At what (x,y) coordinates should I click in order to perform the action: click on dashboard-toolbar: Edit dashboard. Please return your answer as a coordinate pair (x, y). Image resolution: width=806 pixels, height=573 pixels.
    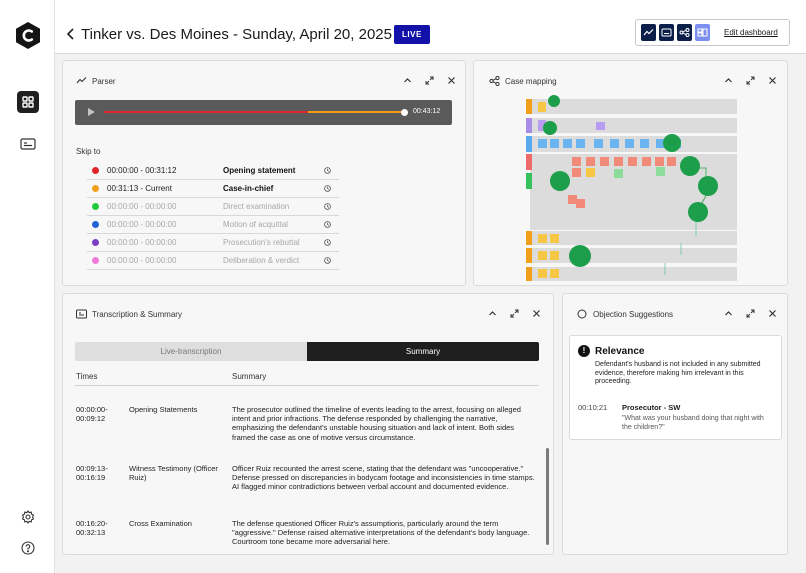
    Looking at the image, I should click on (712, 32).